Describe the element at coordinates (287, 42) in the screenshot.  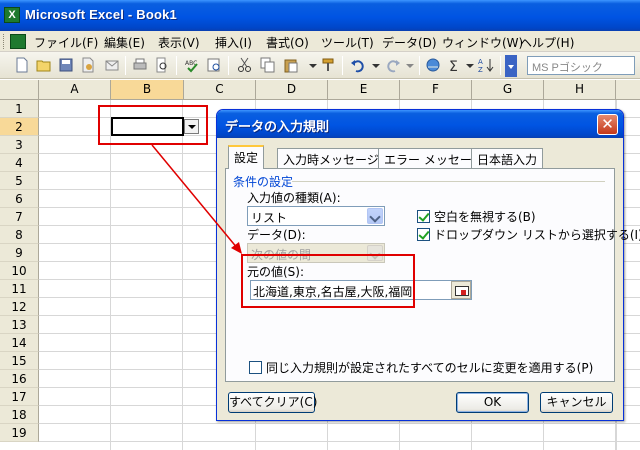
I see `menu-format: 書式(O)` at that location.